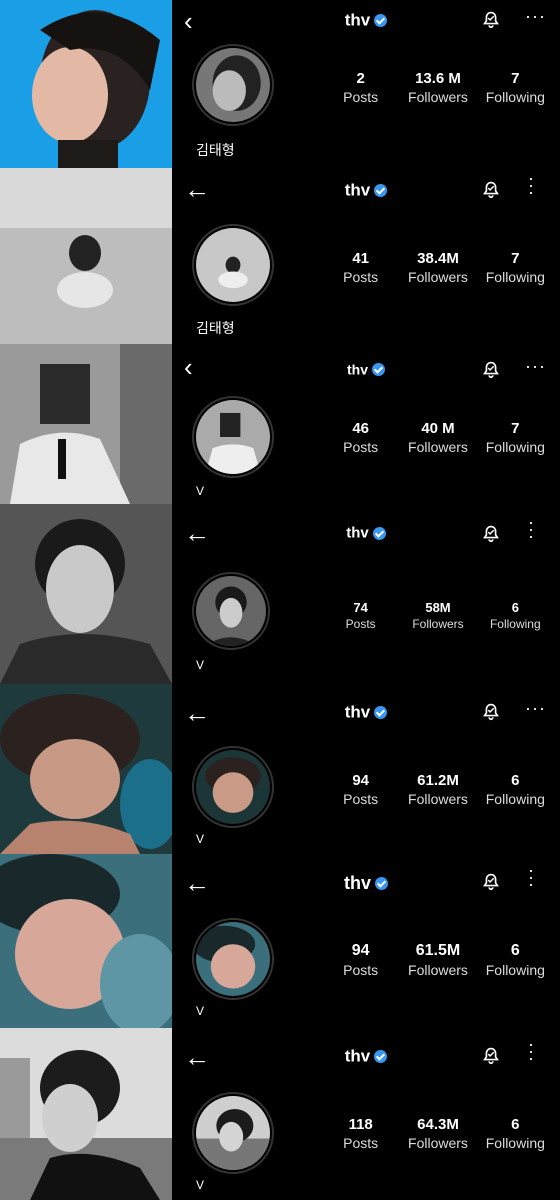 This screenshot has width=560, height=1200. Describe the element at coordinates (437, 87) in the screenshot. I see `followers-stat: 13.6 M Followers` at that location.